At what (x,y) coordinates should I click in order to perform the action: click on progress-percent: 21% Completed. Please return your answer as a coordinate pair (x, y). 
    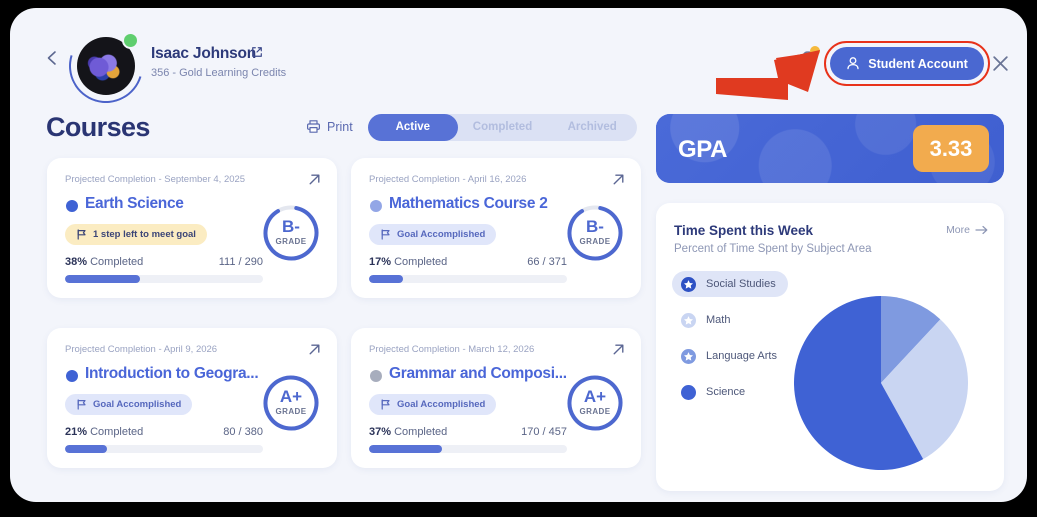
    Looking at the image, I should click on (104, 432).